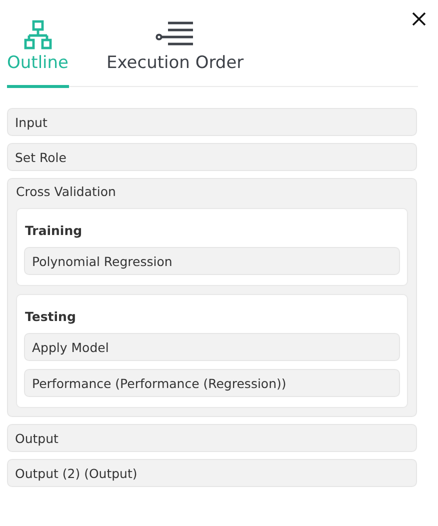  Describe the element at coordinates (212, 473) in the screenshot. I see `operator-item: Output (2) (Output)` at that location.